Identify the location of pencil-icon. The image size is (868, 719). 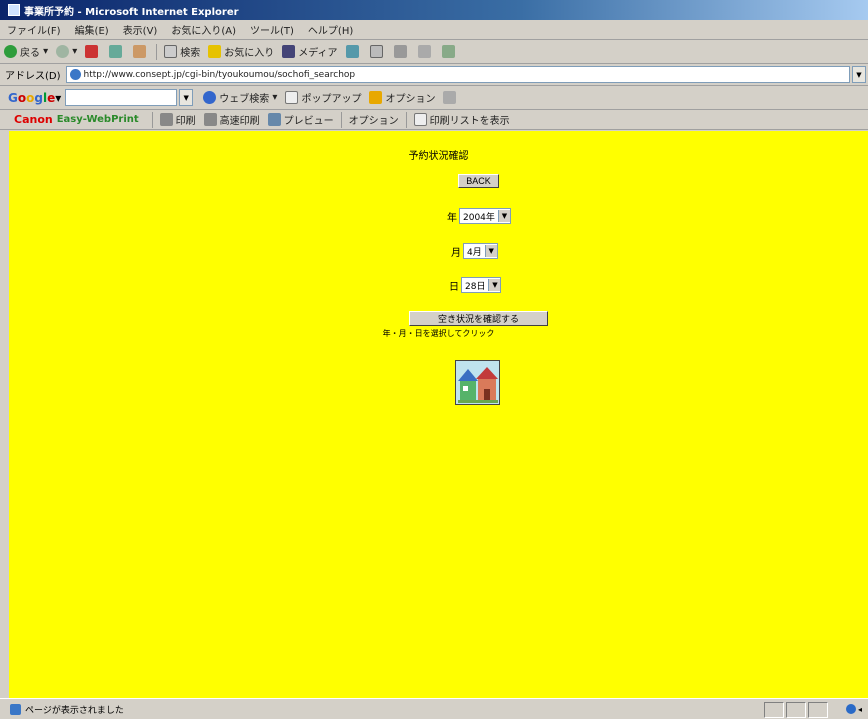
(450, 97).